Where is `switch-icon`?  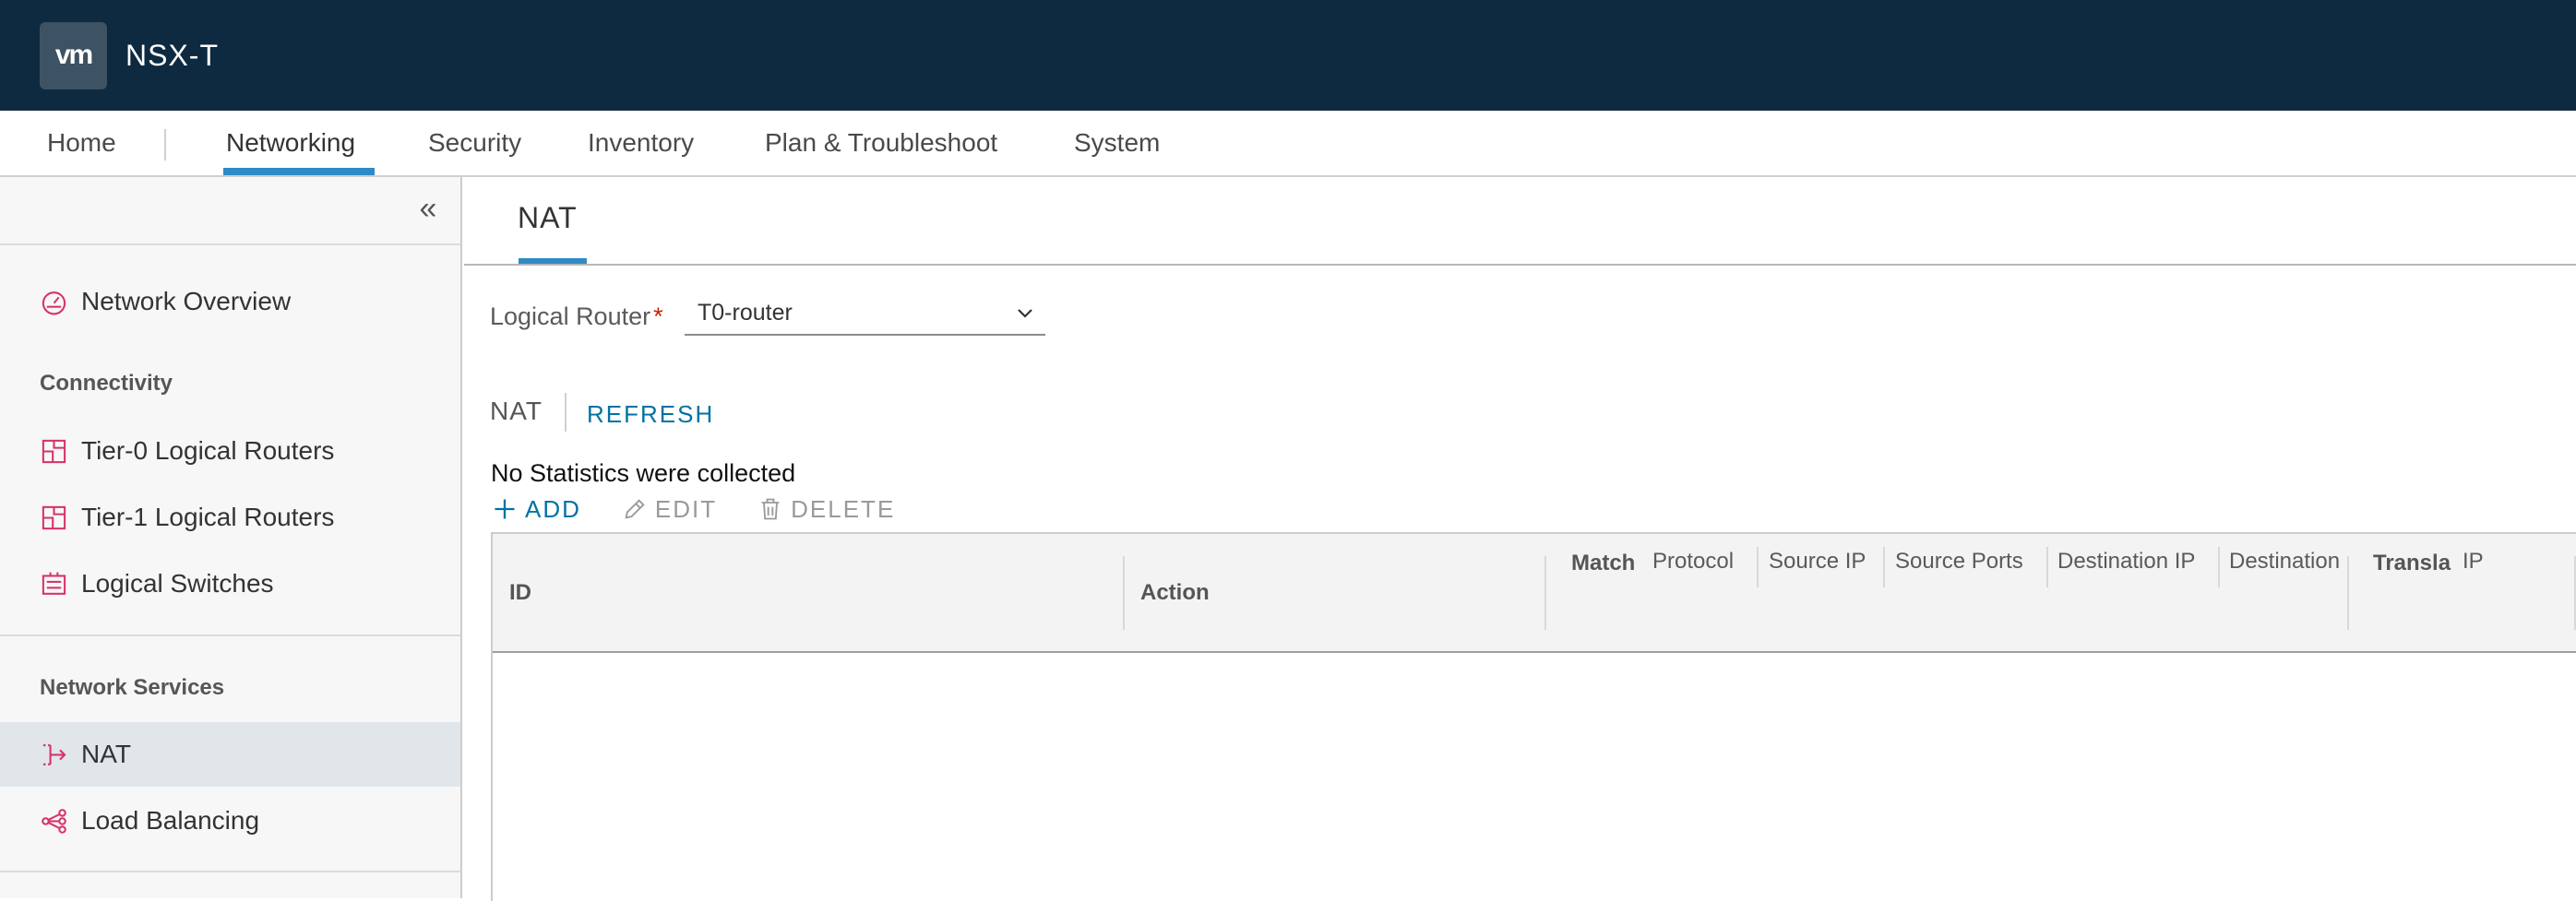 switch-icon is located at coordinates (54, 583).